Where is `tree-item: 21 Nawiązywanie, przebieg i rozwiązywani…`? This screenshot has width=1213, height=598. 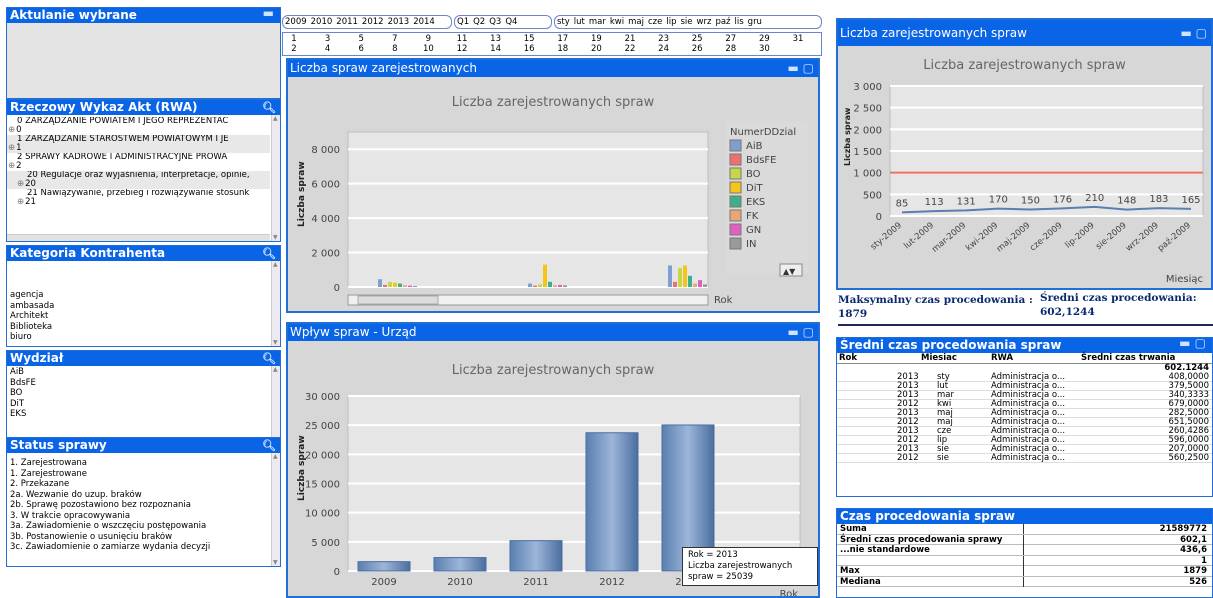 tree-item: 21 Nawiązywanie, przebieg i rozwiązywani… is located at coordinates (138, 198).